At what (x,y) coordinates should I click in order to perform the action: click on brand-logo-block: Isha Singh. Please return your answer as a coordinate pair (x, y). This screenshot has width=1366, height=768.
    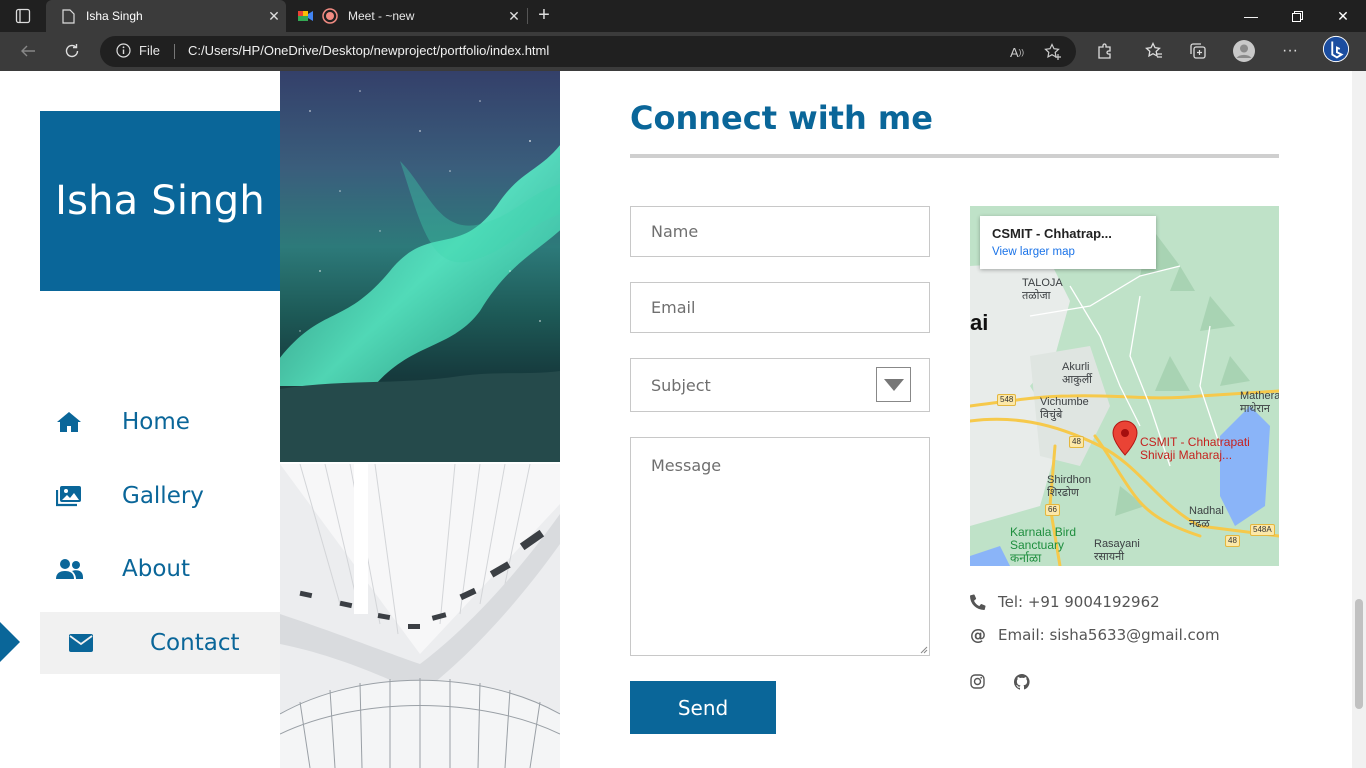
    Looking at the image, I should click on (160, 201).